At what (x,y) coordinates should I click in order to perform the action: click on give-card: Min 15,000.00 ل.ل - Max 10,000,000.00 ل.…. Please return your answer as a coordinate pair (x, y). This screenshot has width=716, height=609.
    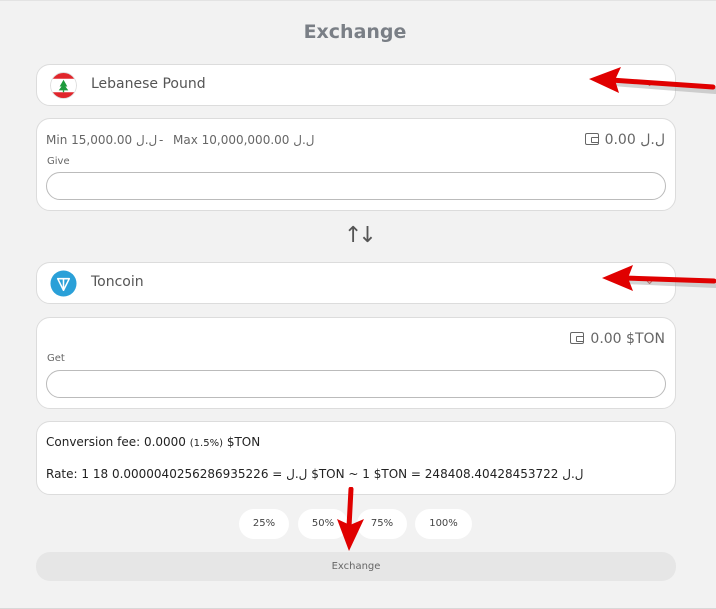
    Looking at the image, I should click on (356, 164).